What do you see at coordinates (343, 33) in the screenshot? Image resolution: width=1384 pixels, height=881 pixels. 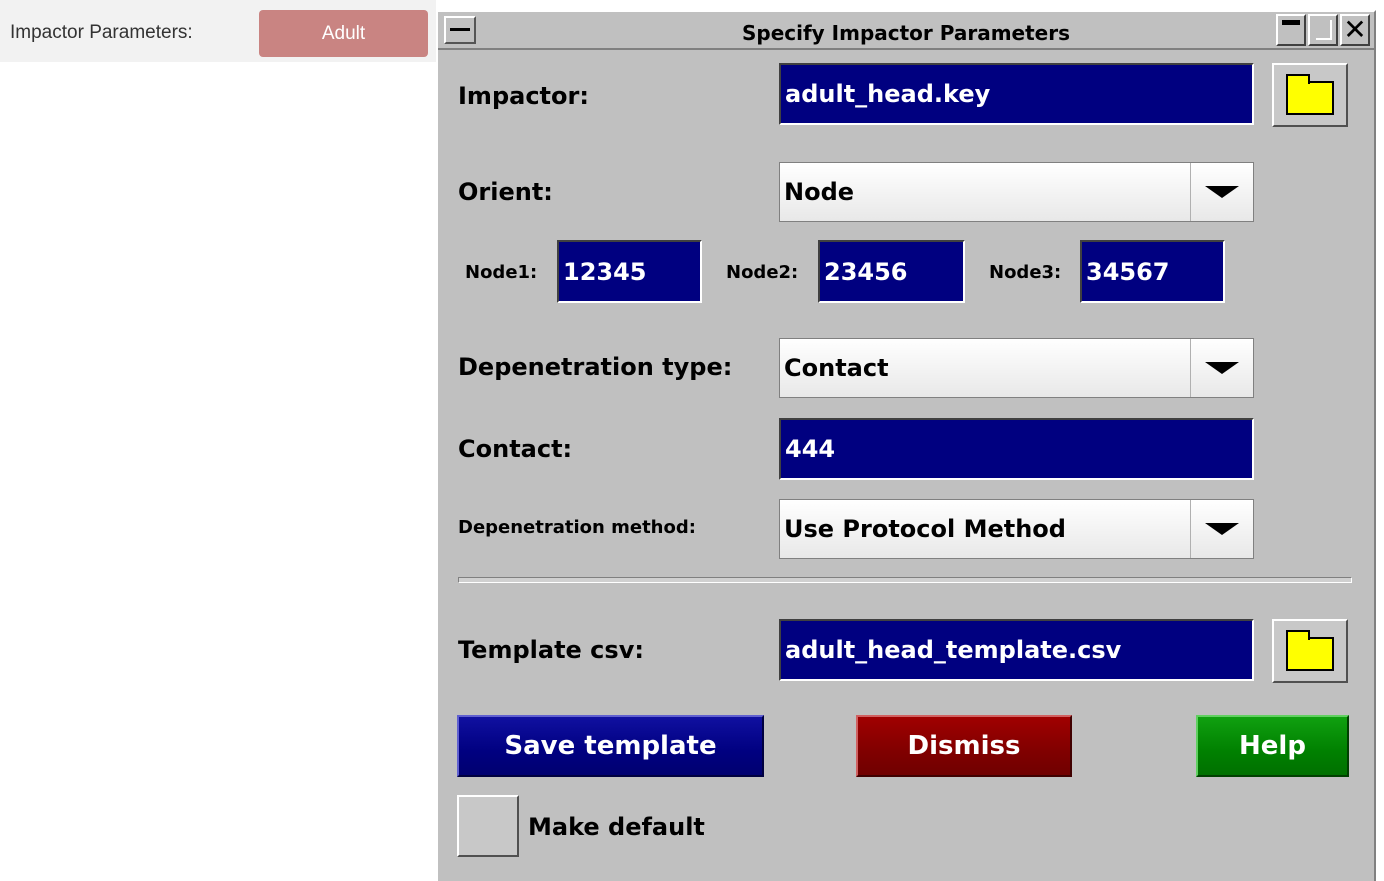 I see `impactor-type-button: Adult` at bounding box center [343, 33].